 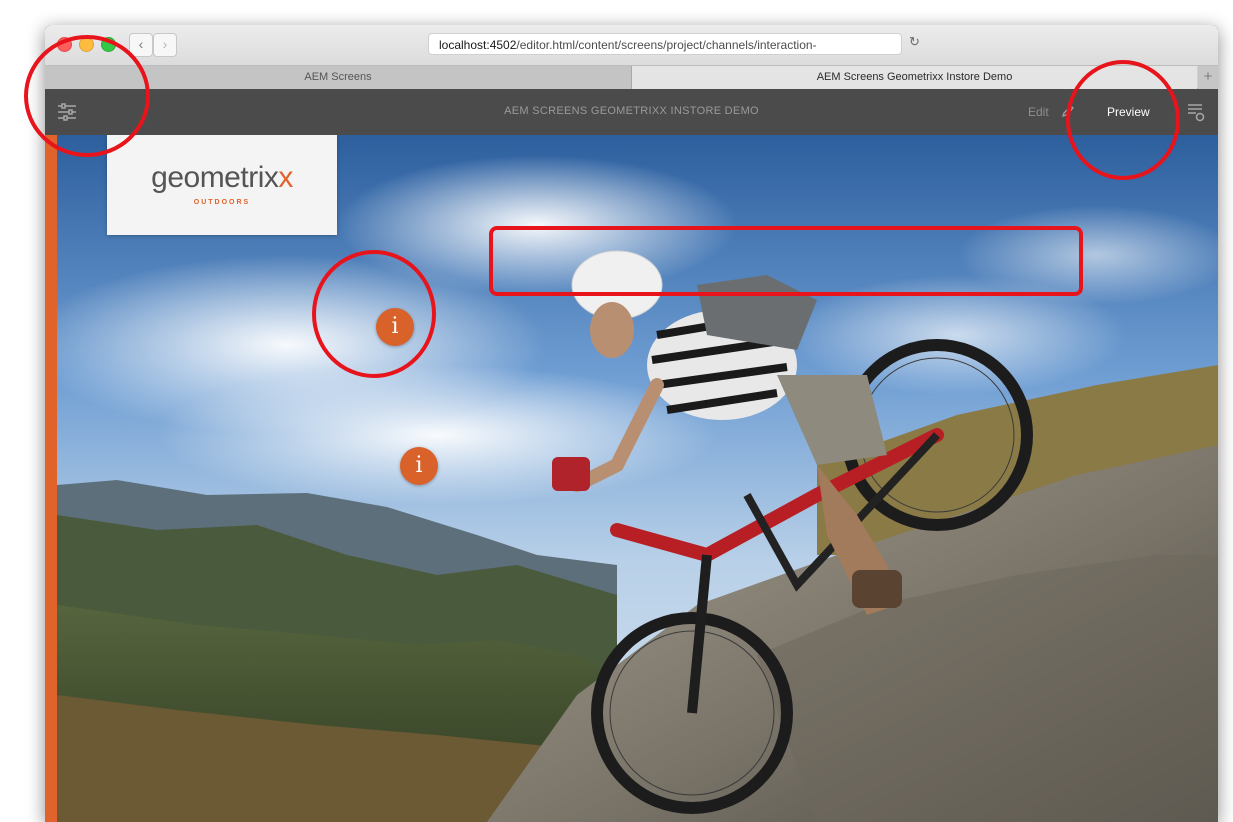 I want to click on logo-subtext: OUTDOORS, so click(x=222, y=202).